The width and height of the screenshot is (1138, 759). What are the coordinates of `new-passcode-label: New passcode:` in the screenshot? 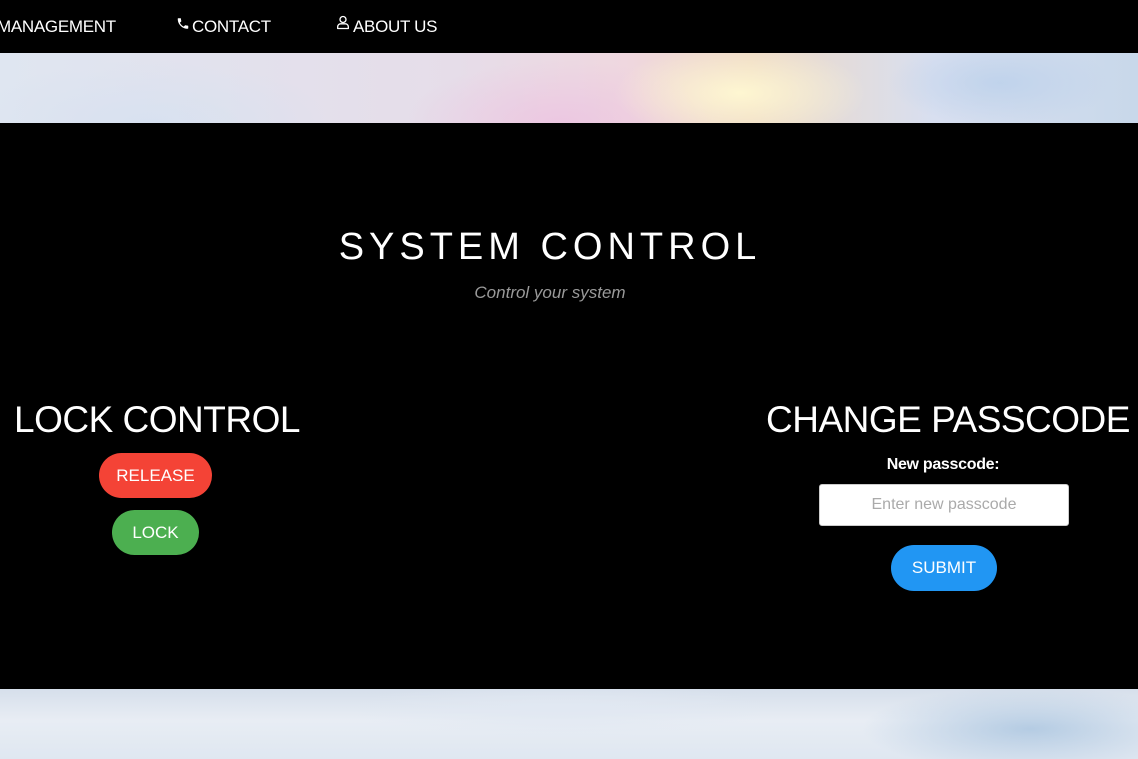 It's located at (943, 464).